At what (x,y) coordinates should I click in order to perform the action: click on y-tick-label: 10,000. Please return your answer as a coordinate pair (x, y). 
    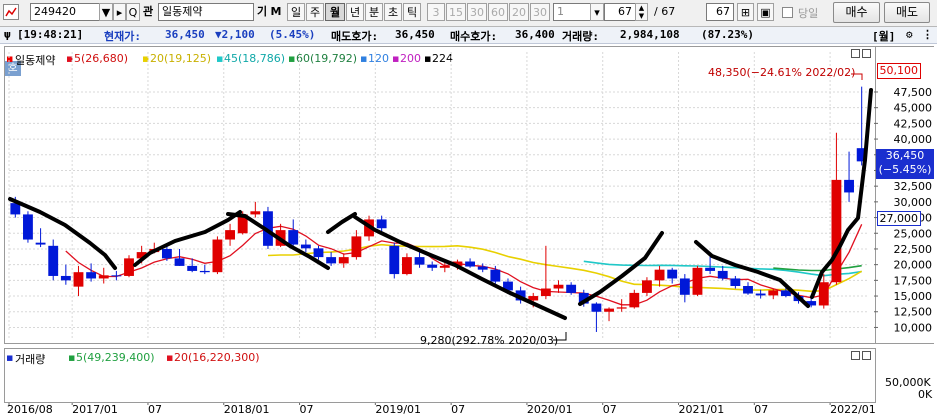
    Looking at the image, I should click on (913, 327).